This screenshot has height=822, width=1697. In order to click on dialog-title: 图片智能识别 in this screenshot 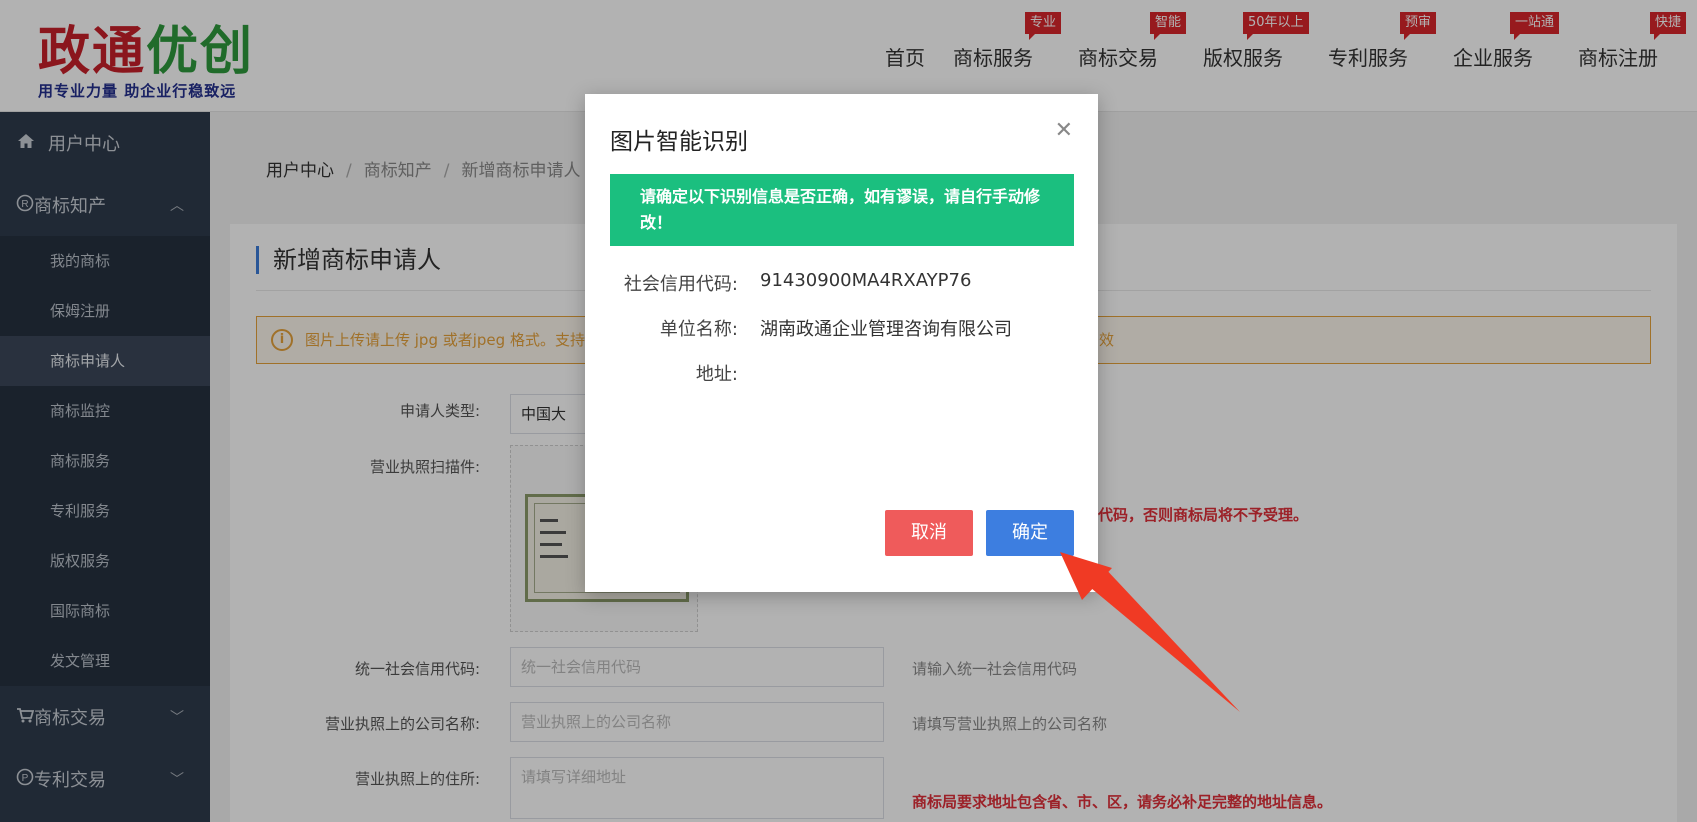, I will do `click(679, 142)`.